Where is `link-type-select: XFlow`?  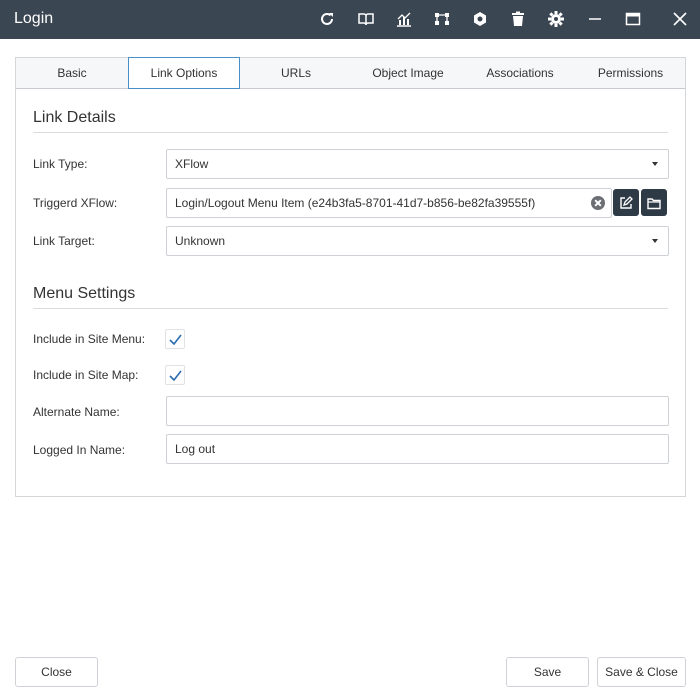
link-type-select: XFlow is located at coordinates (417, 164).